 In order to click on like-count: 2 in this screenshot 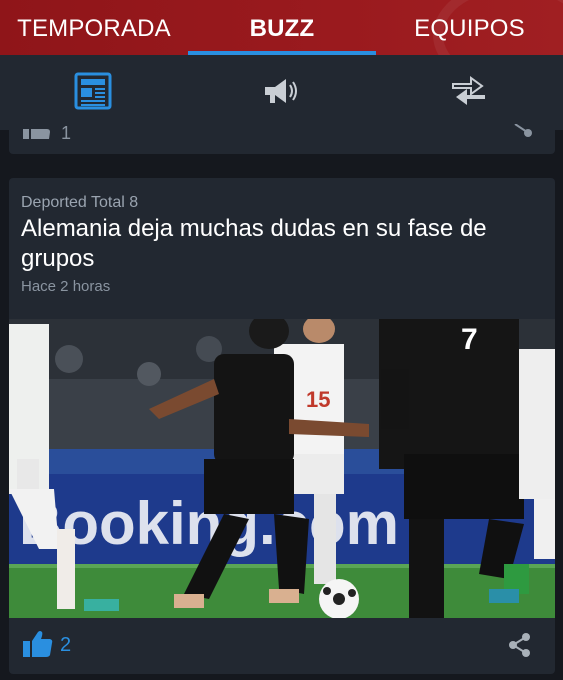, I will do `click(66, 645)`.